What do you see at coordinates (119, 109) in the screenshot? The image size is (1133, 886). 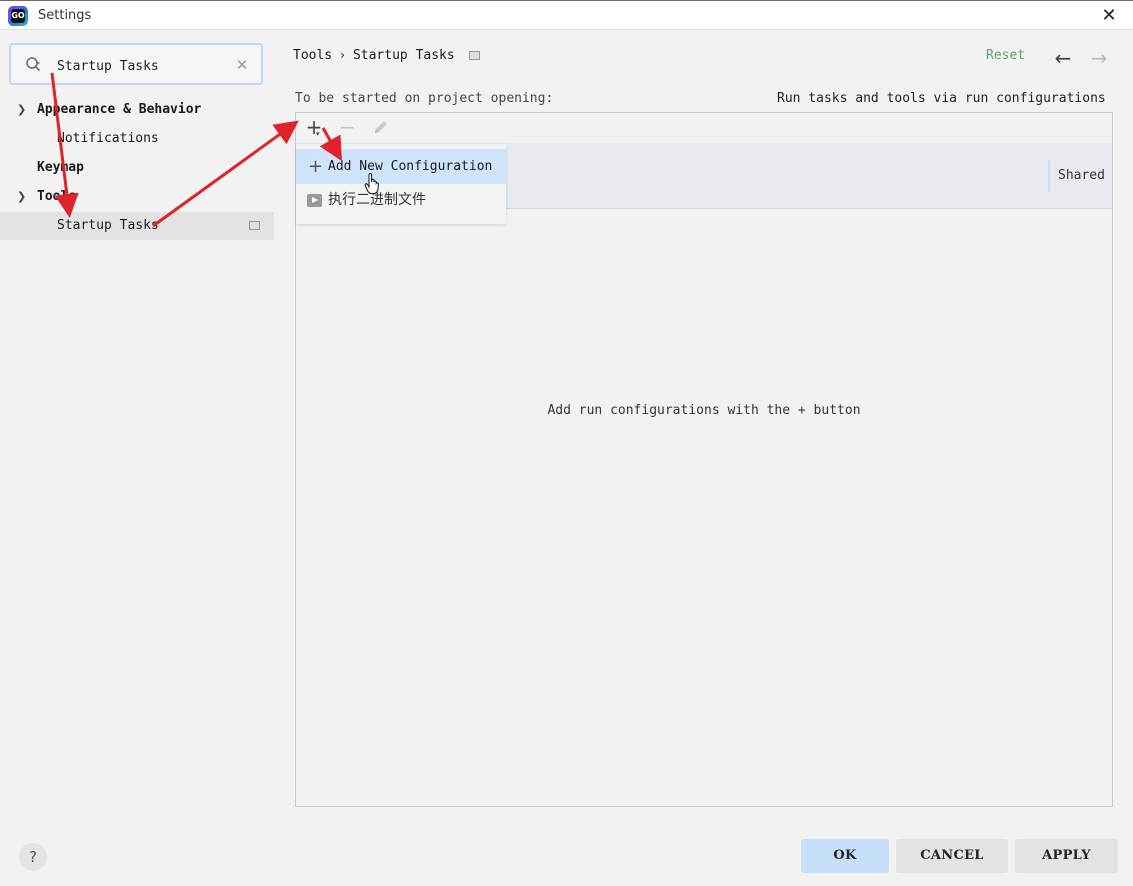 I see `tree-item-label: Appearance & Behavior` at bounding box center [119, 109].